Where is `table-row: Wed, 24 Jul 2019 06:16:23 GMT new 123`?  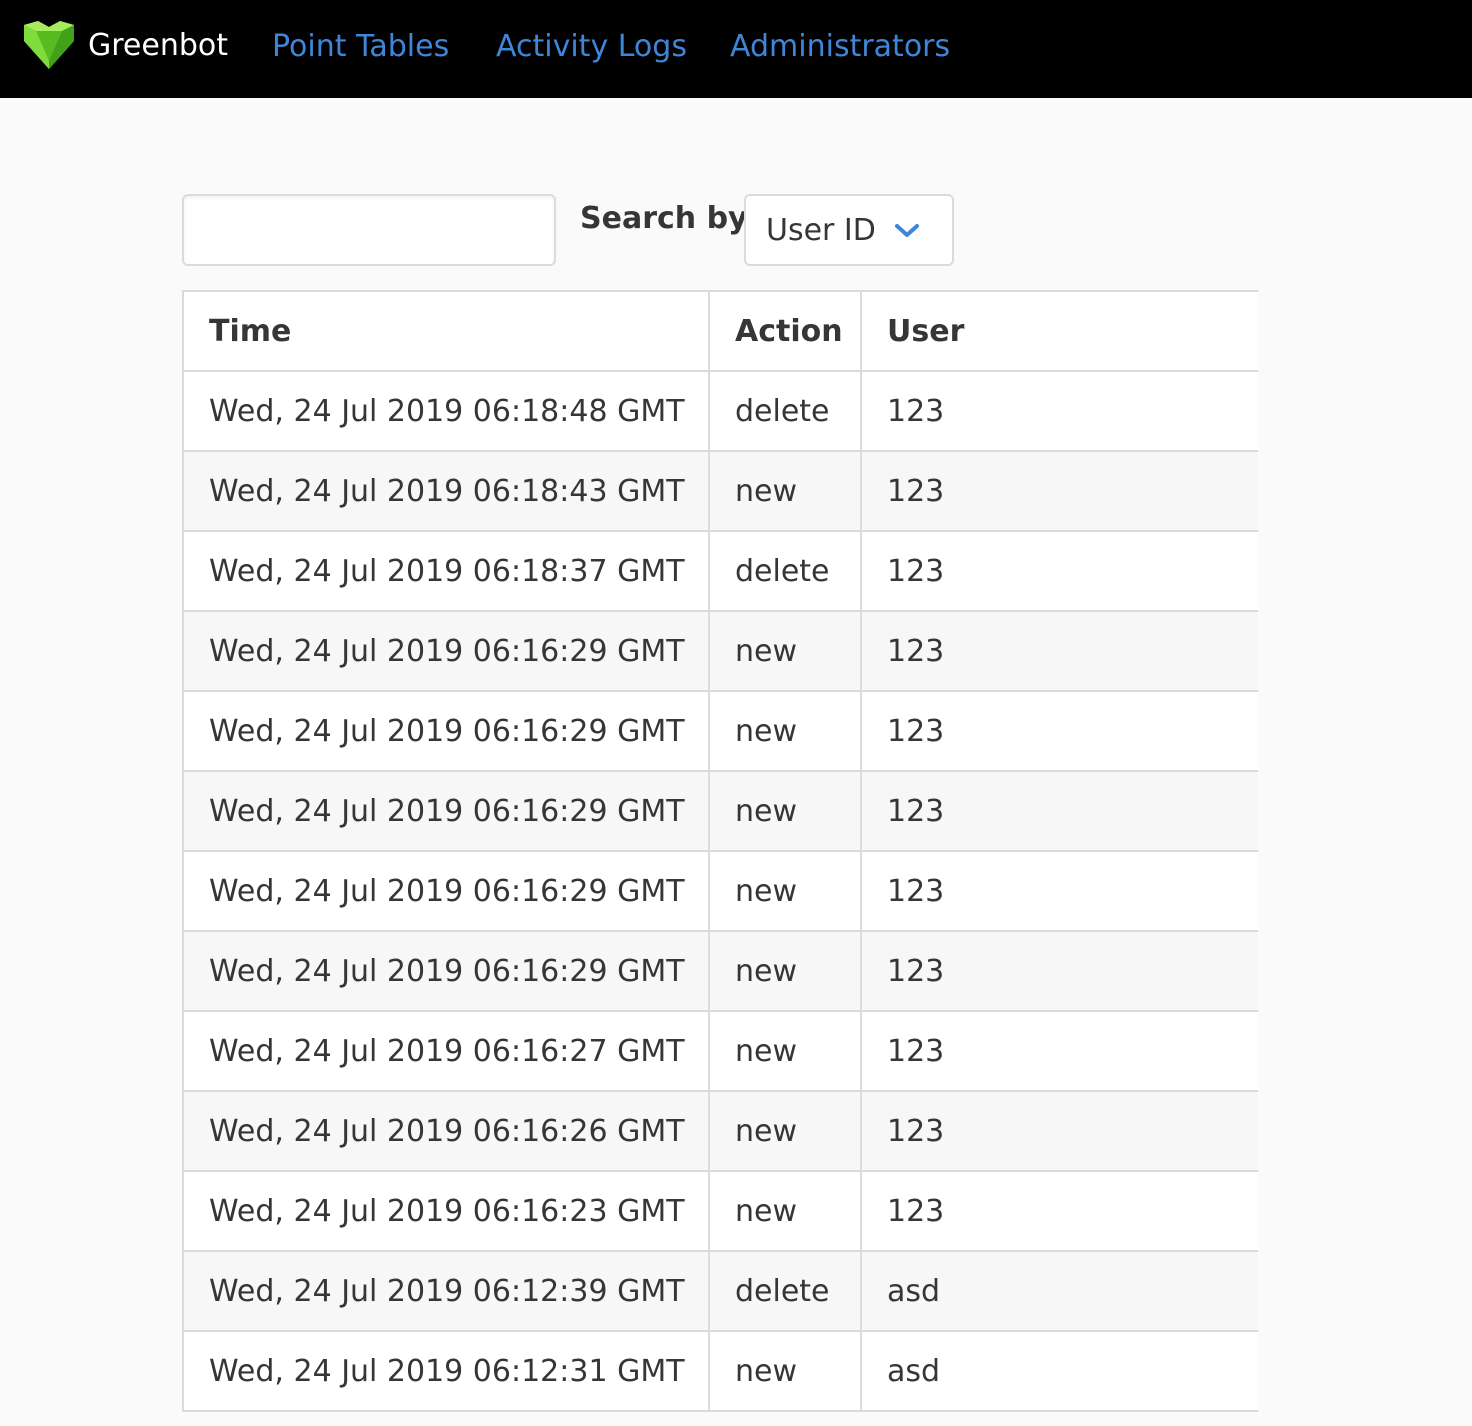
table-row: Wed, 24 Jul 2019 06:16:23 GMT new 123 is located at coordinates (720, 1211).